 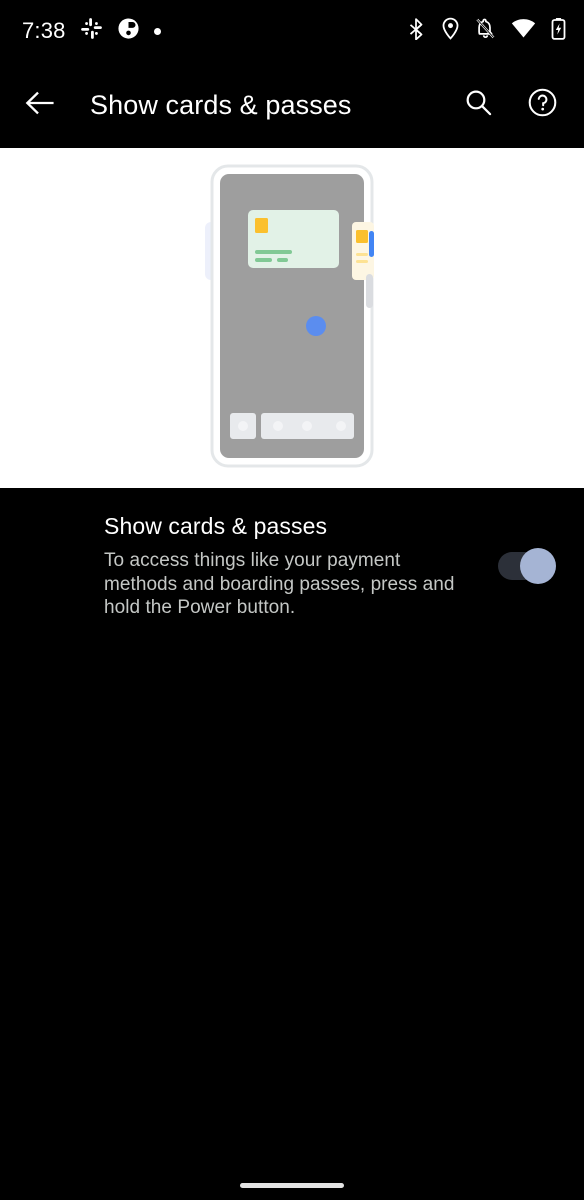 I want to click on home-gesture-pill, so click(x=292, y=1185).